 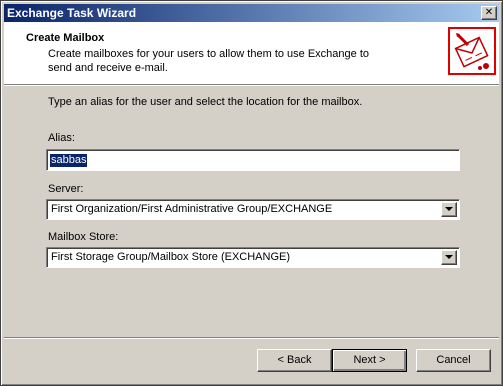 What do you see at coordinates (69, 160) in the screenshot?
I see `alias-value: sabbas` at bounding box center [69, 160].